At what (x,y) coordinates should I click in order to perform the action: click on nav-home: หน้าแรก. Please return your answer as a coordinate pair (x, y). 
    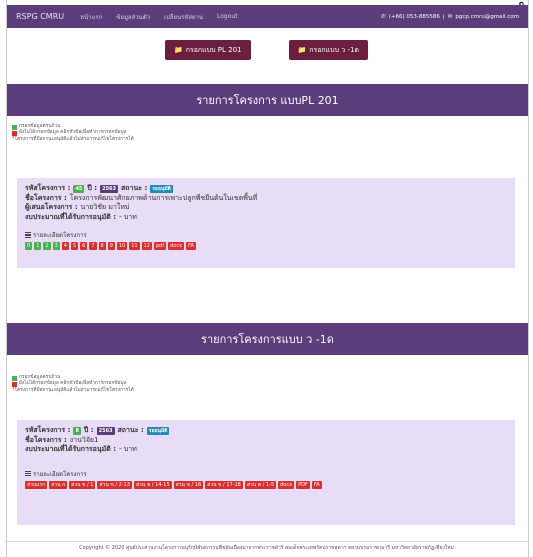
    Looking at the image, I should click on (91, 17).